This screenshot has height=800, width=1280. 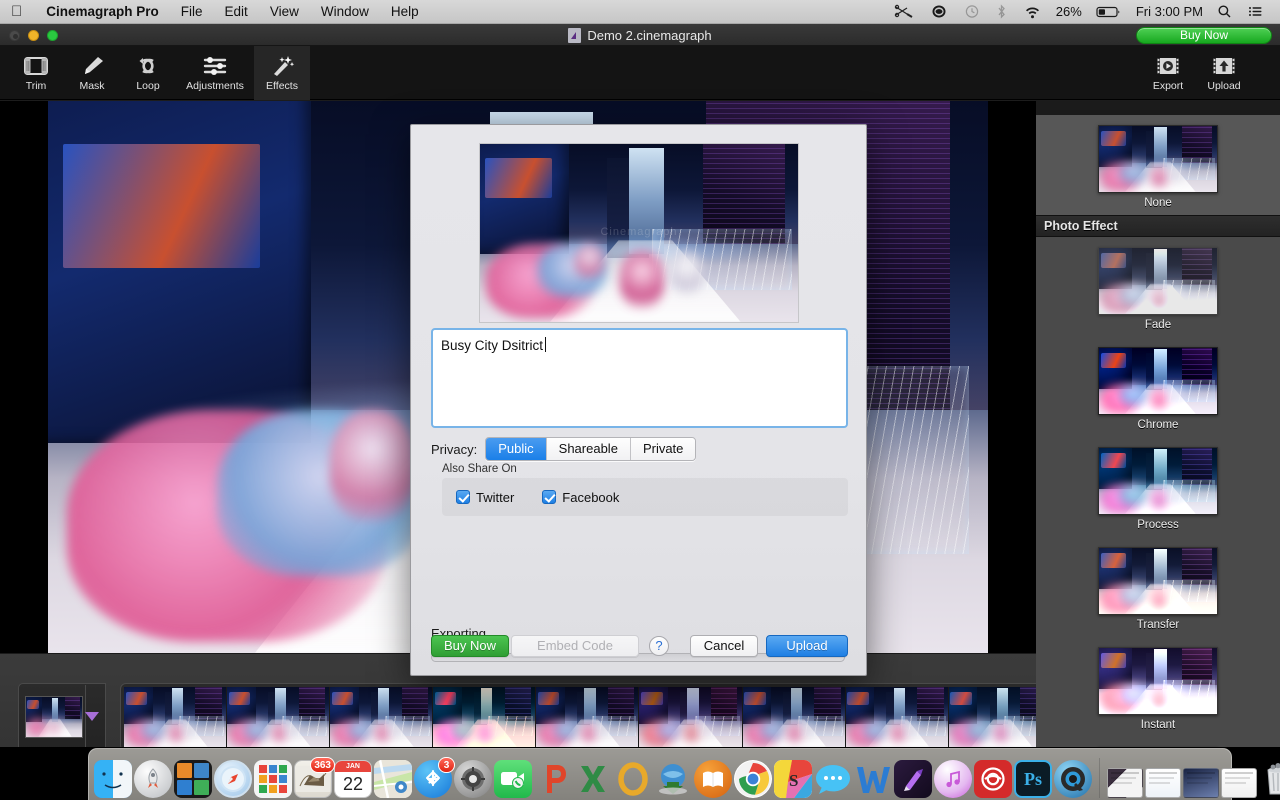 What do you see at coordinates (1168, 73) in the screenshot?
I see `tool-export: Export` at bounding box center [1168, 73].